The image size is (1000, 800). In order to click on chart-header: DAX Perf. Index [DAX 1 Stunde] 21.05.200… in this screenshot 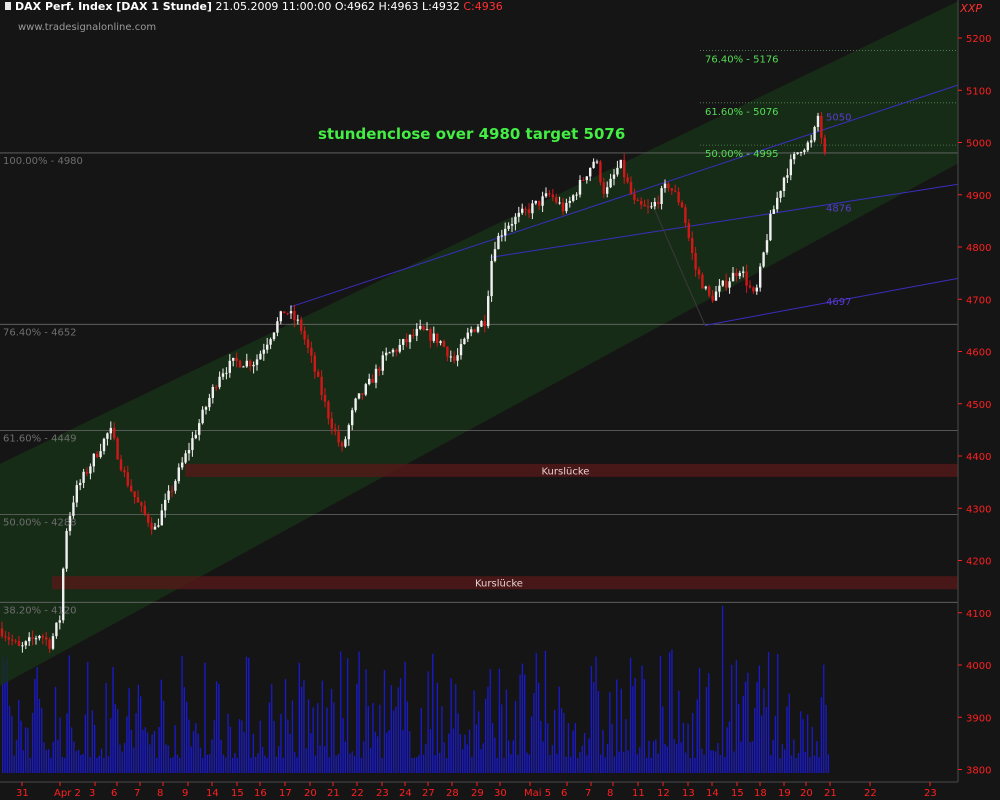, I will do `click(251, 7)`.